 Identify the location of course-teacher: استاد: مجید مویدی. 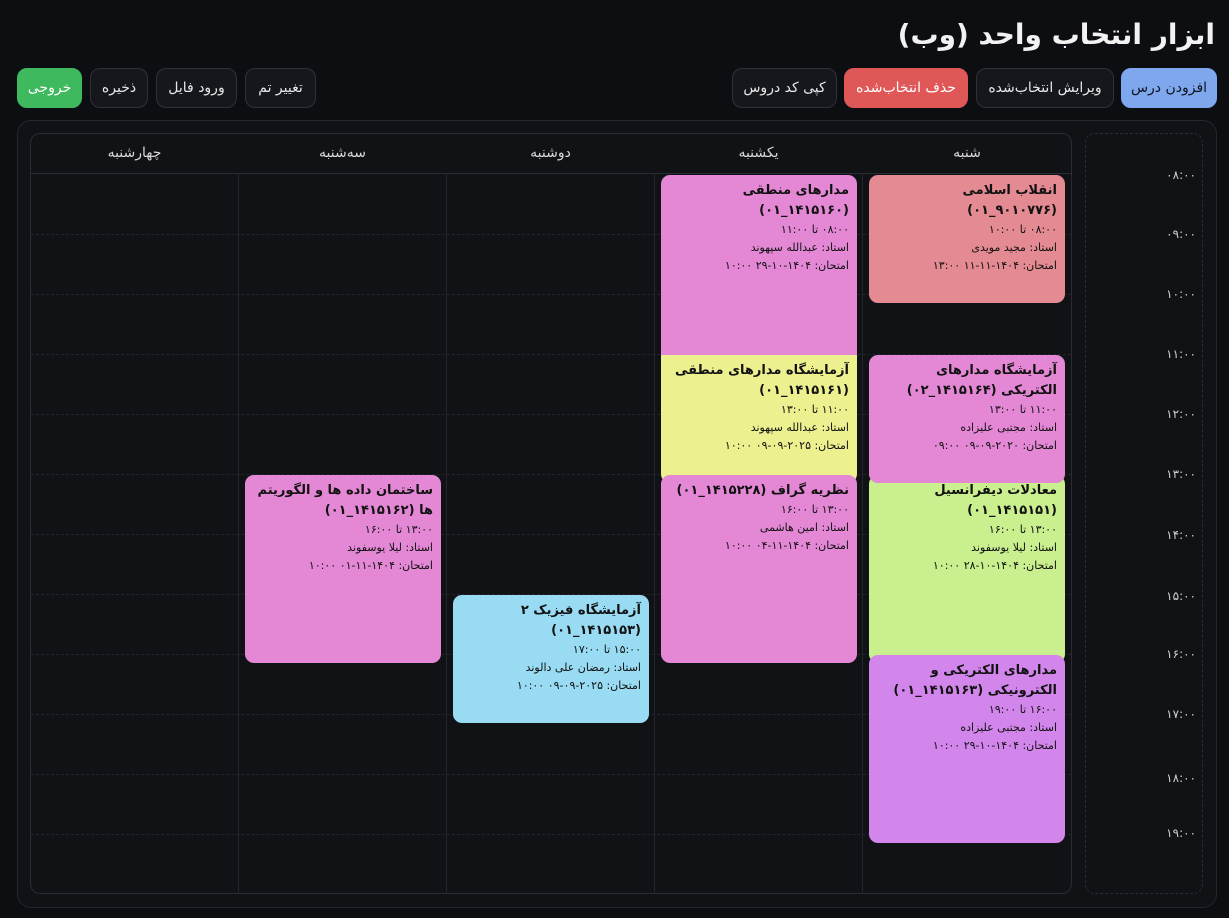
(1014, 247).